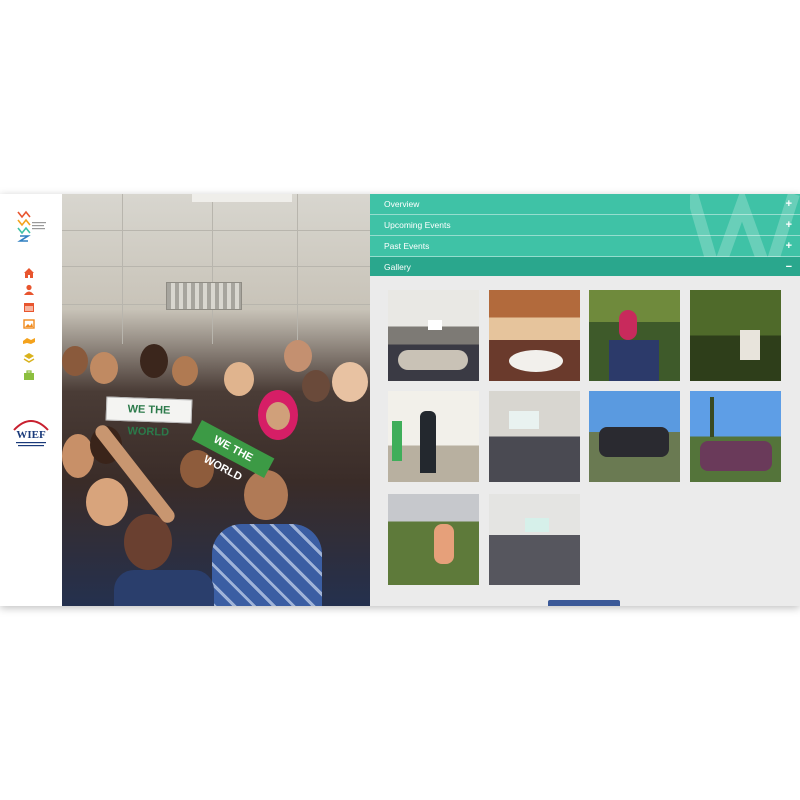  Describe the element at coordinates (534, 436) in the screenshot. I see `gallery-thumbnail-presentation-room` at that location.